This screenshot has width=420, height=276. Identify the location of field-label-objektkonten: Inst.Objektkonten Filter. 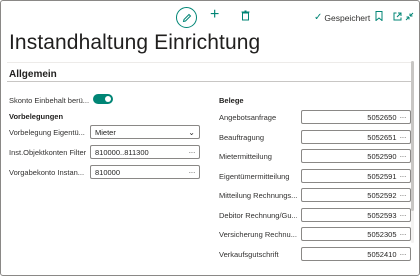
(48, 152).